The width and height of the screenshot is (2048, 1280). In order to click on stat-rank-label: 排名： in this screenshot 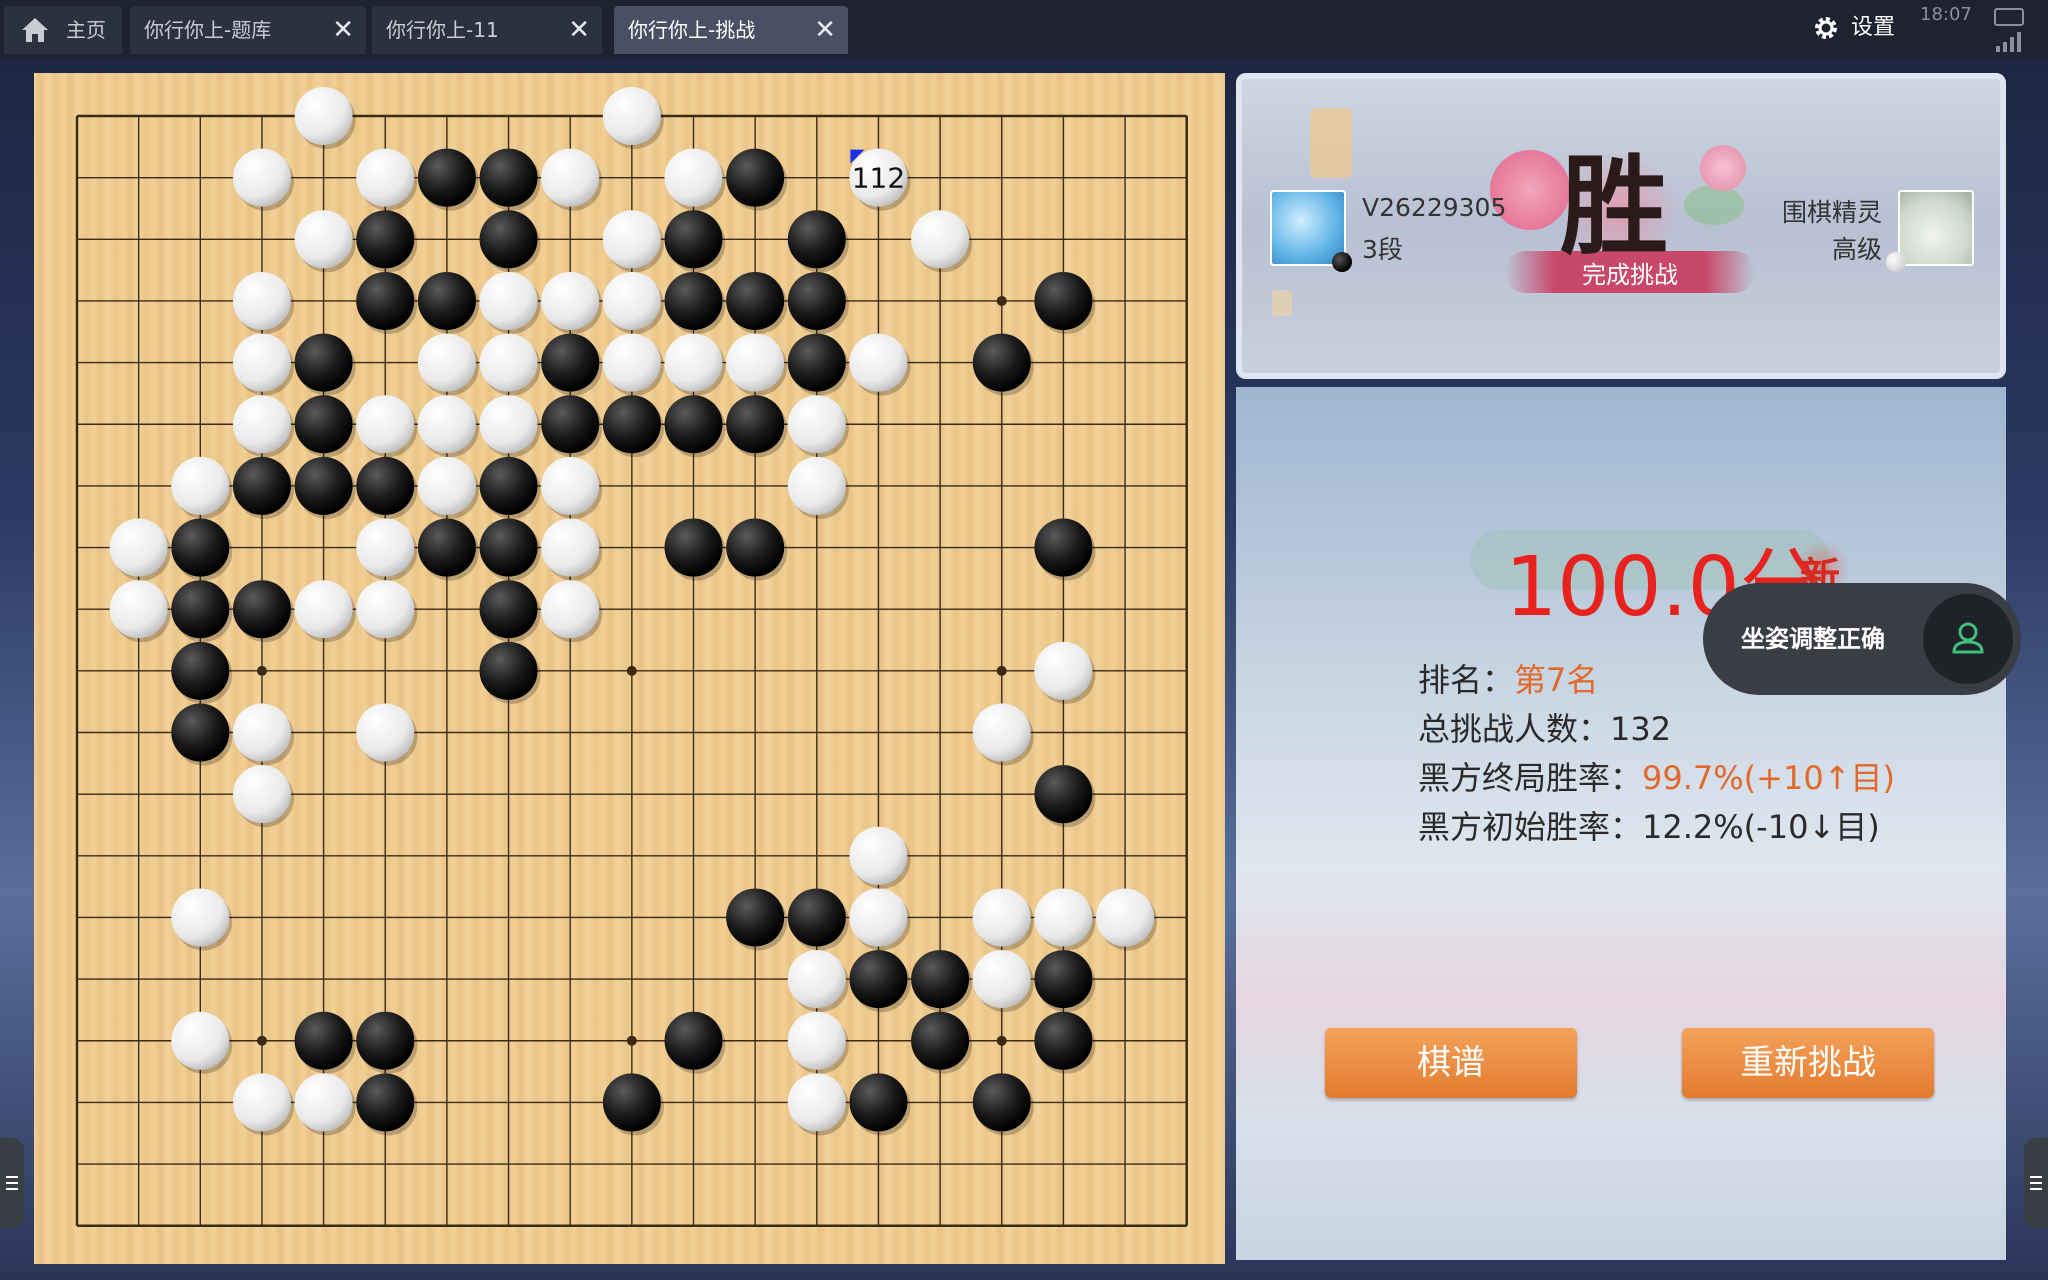, I will do `click(1466, 680)`.